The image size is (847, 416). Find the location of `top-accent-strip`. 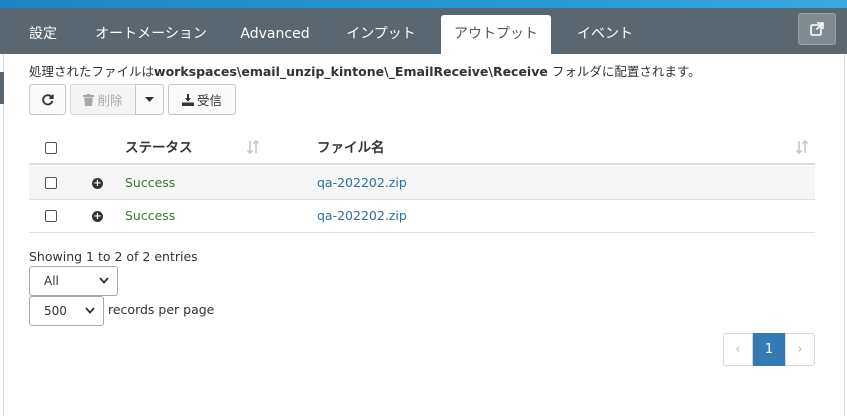

top-accent-strip is located at coordinates (423, 4).